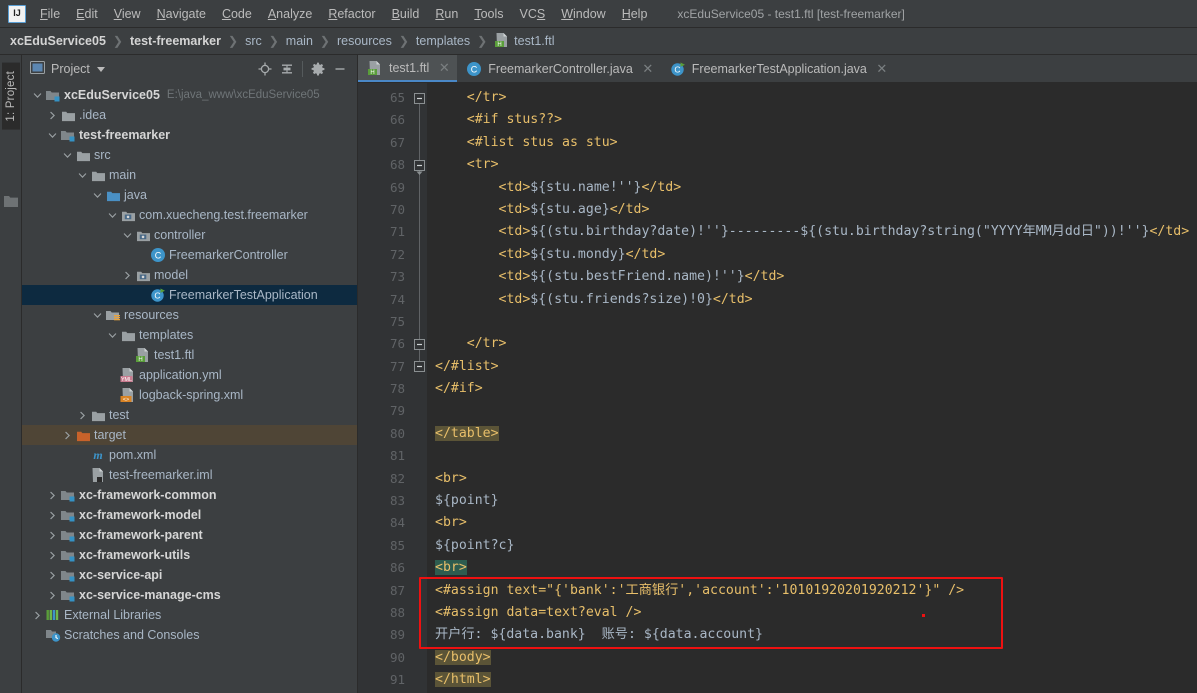  Describe the element at coordinates (318, 69) in the screenshot. I see `gear-icon` at that location.